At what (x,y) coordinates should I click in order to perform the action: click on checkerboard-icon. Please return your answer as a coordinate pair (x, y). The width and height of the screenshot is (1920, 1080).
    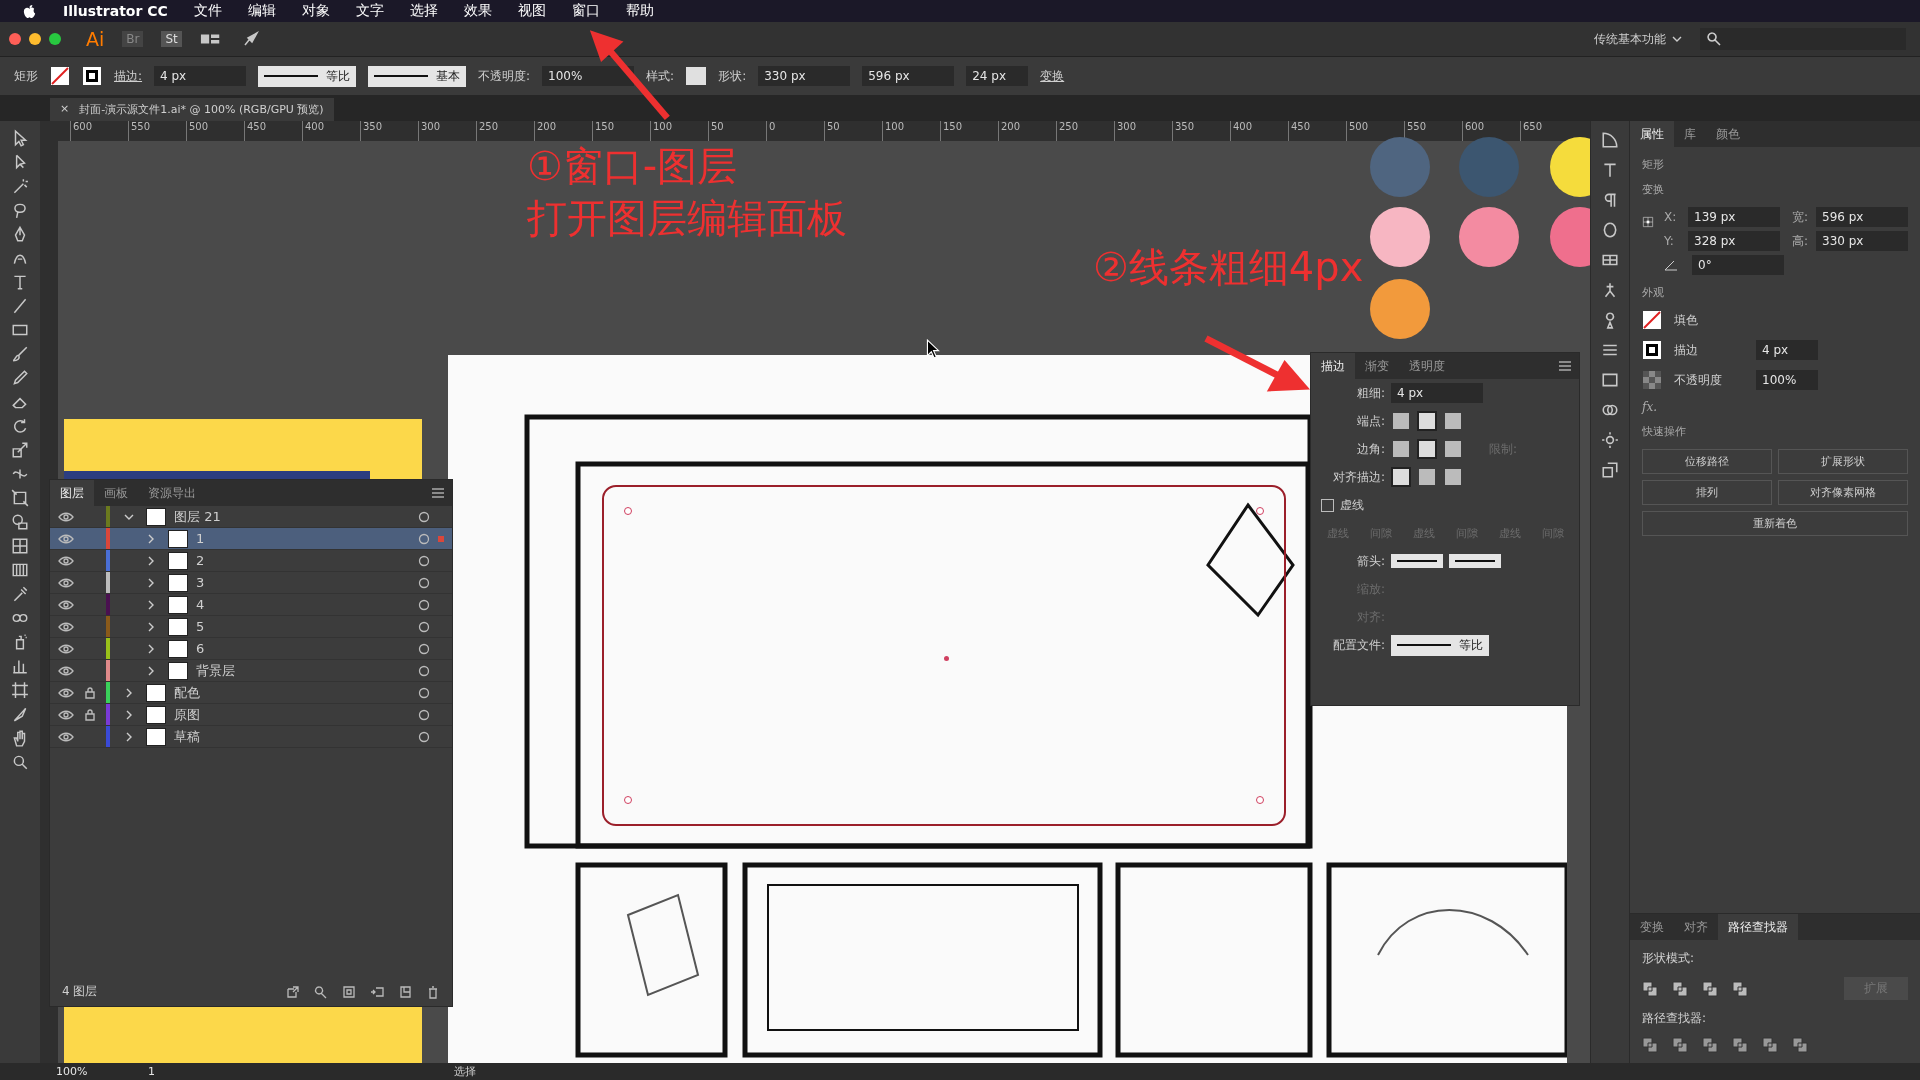
    Looking at the image, I should click on (1652, 380).